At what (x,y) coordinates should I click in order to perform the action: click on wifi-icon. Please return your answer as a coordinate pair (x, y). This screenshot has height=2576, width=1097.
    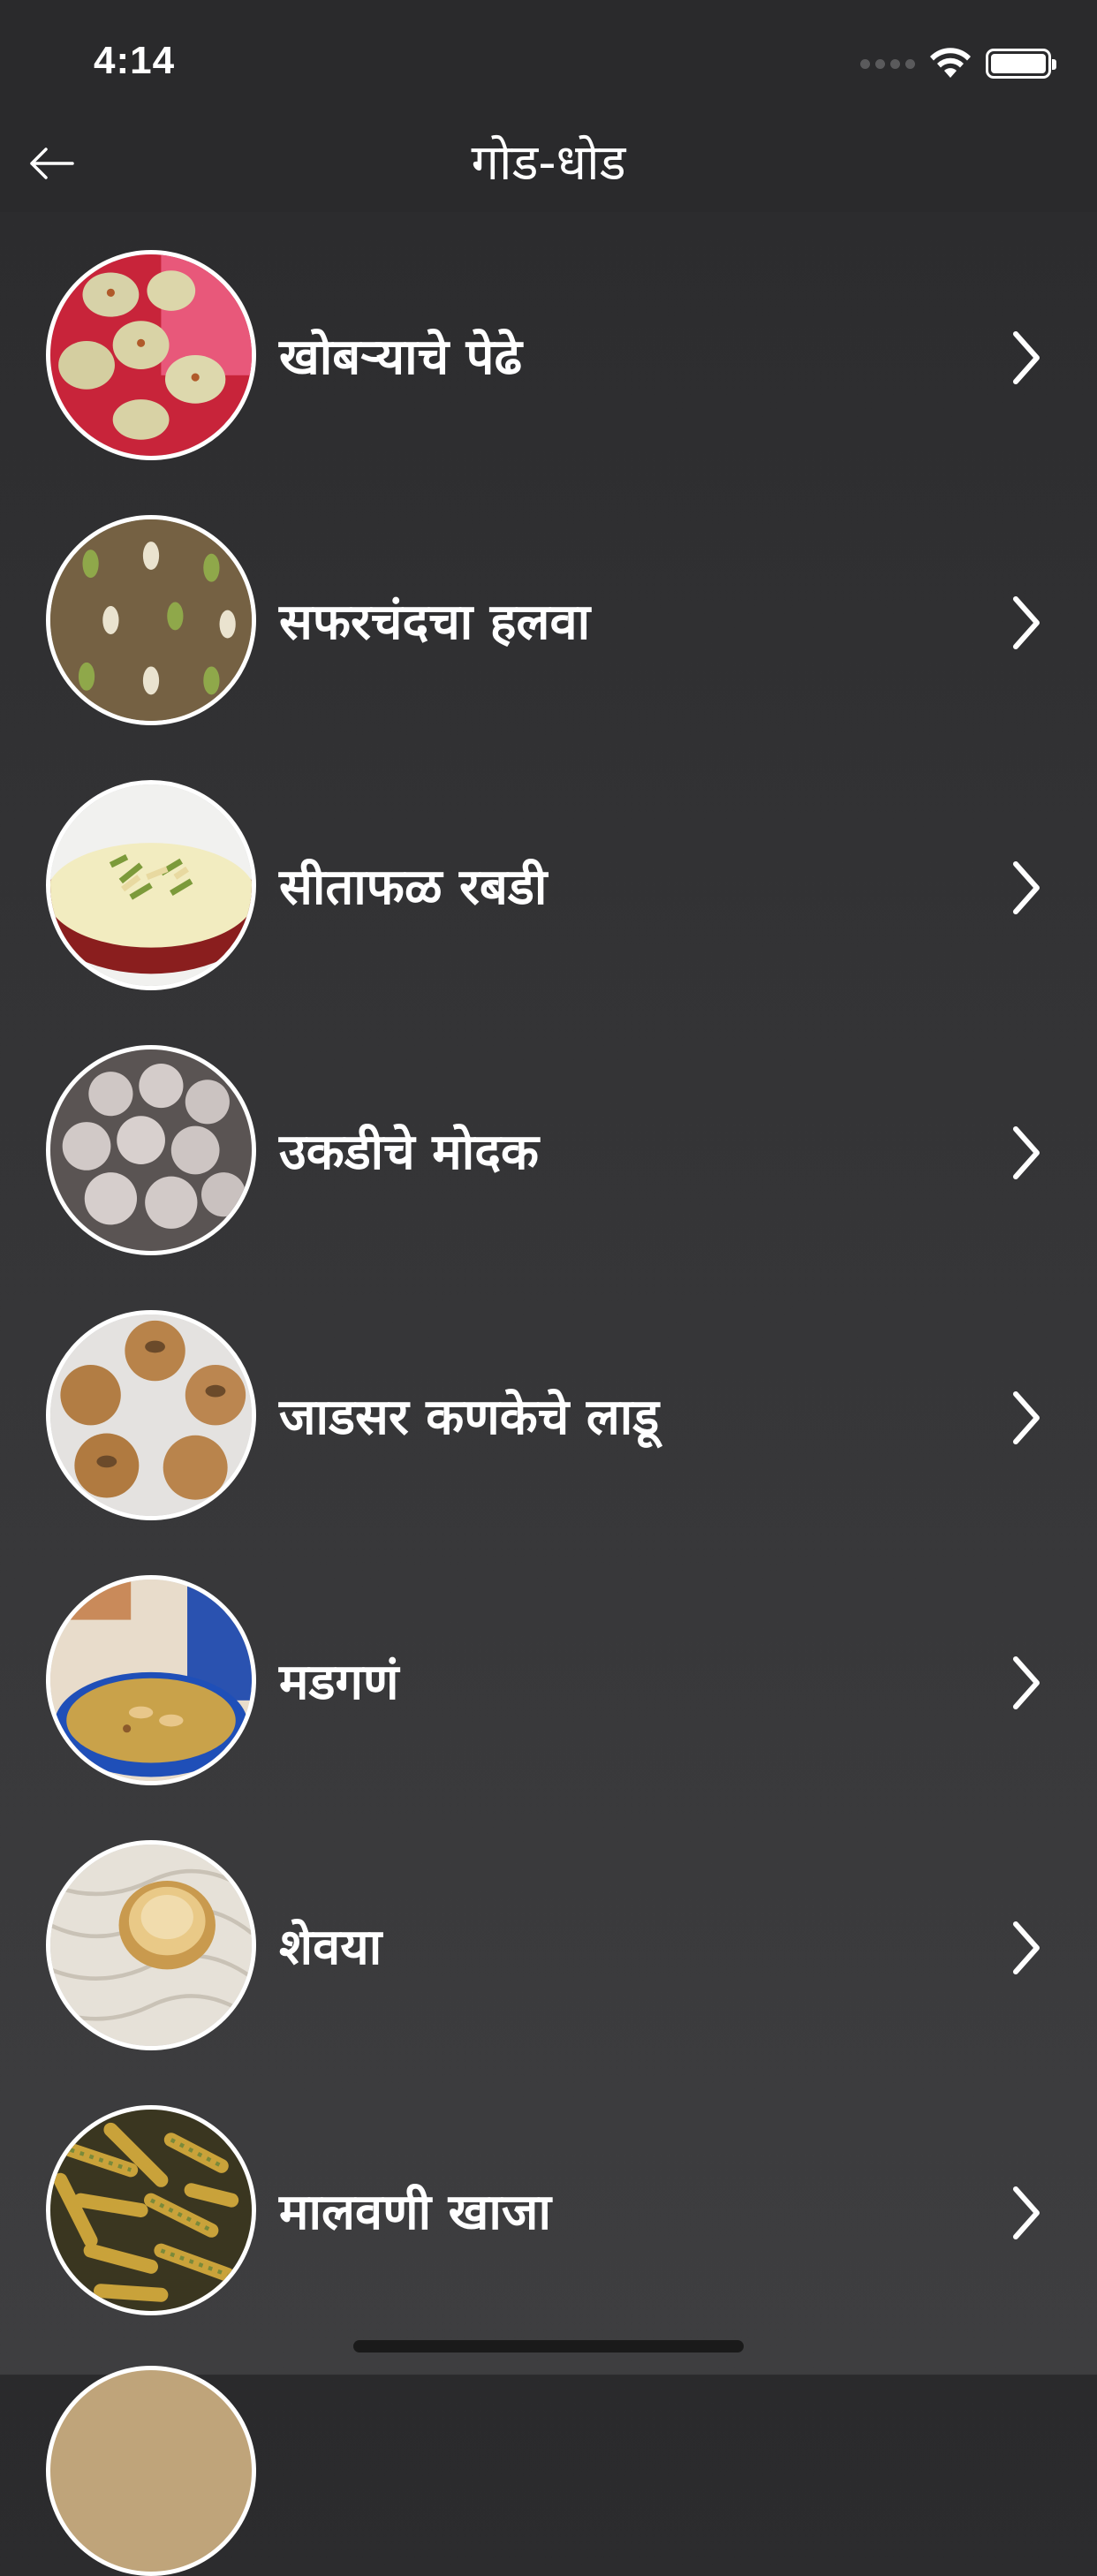
    Looking at the image, I should click on (951, 63).